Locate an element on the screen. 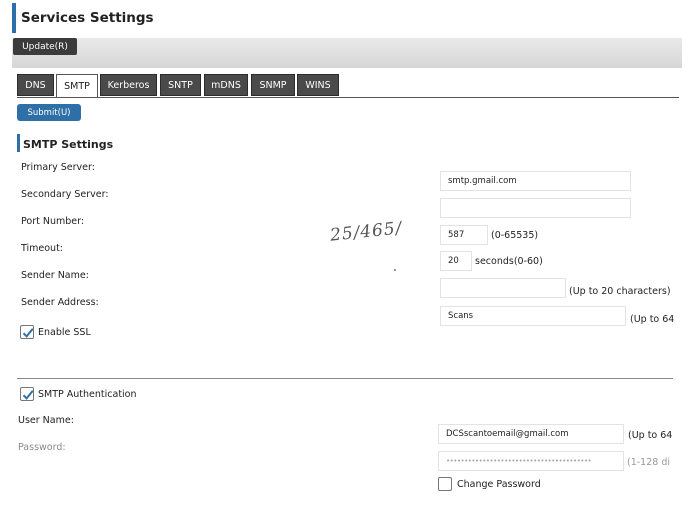 This screenshot has height=531, width=688. sender-address-input: Scans is located at coordinates (533, 316).